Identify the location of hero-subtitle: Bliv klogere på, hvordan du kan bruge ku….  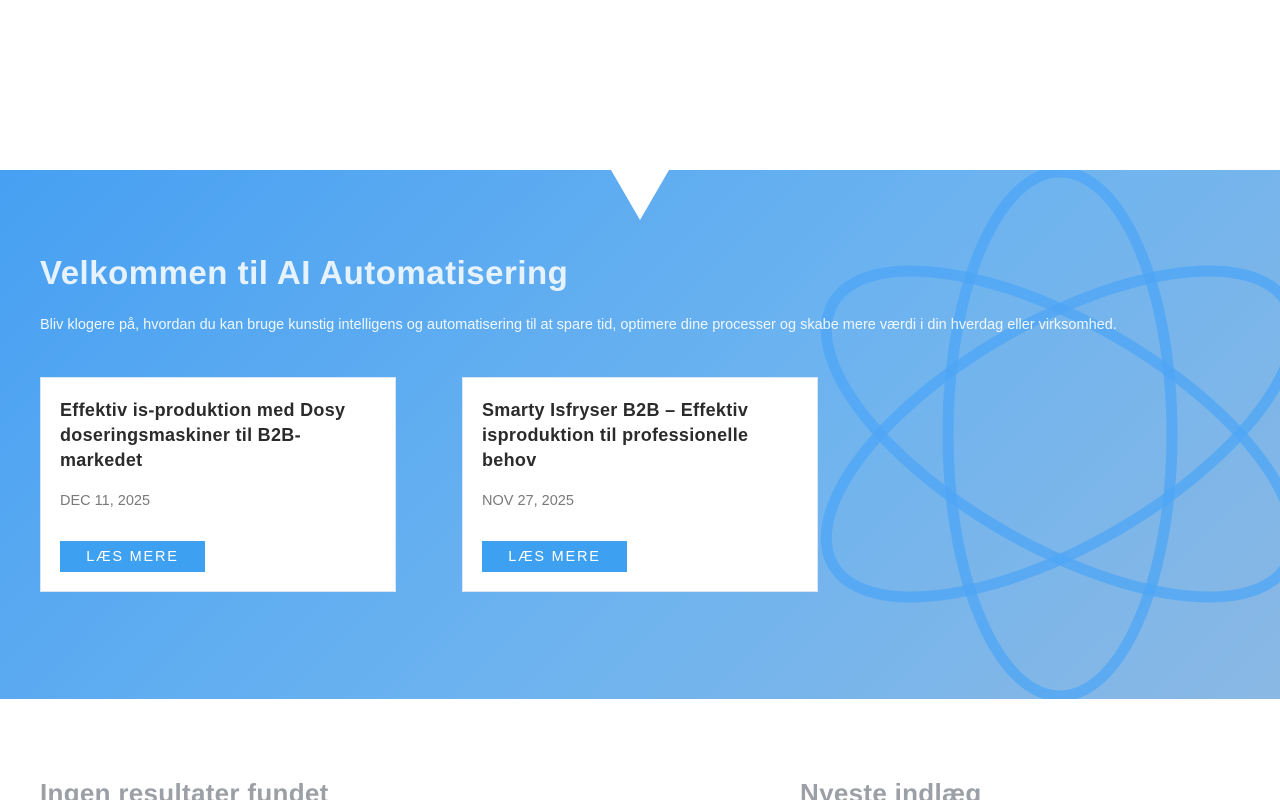
(578, 325).